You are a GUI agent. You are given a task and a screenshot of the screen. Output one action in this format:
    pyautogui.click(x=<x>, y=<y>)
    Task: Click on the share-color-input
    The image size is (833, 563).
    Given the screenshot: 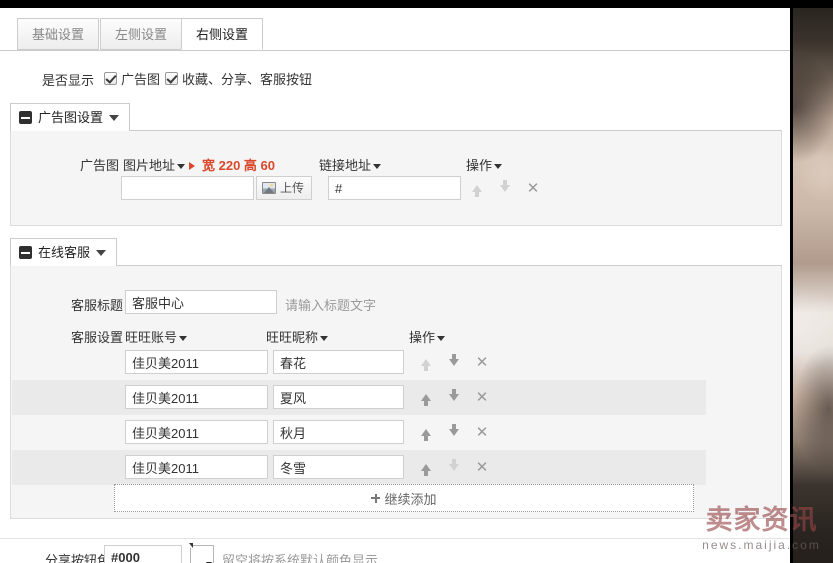 What is the action you would take?
    pyautogui.click(x=143, y=554)
    